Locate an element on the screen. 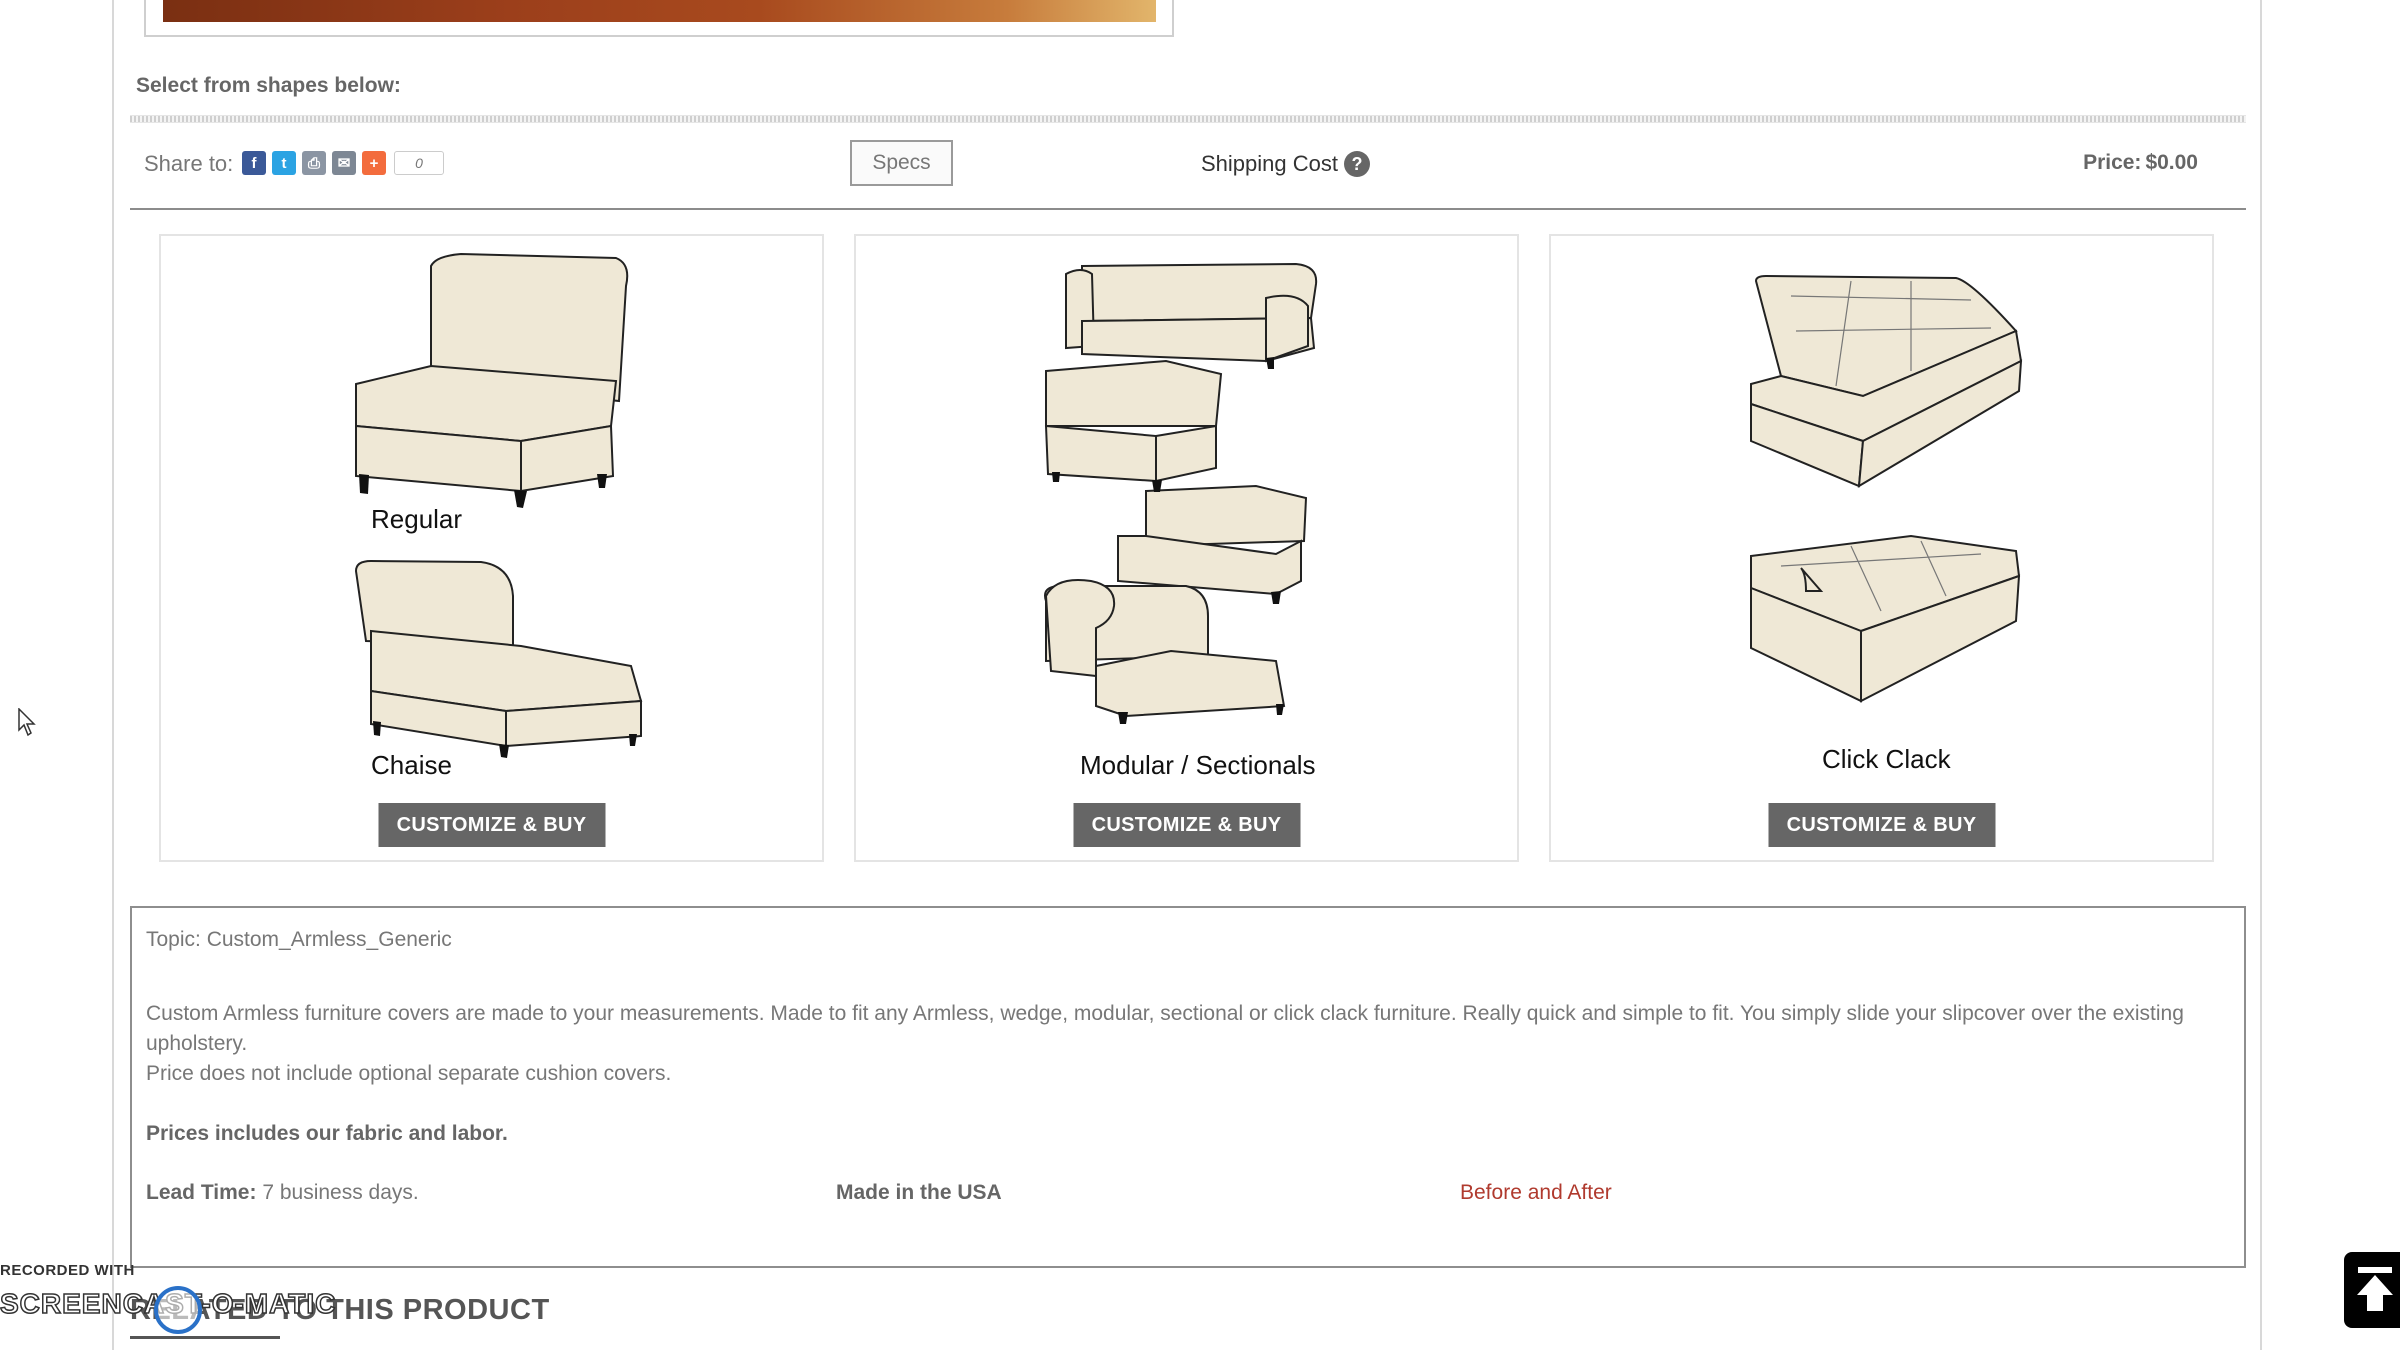  watermark-logo is located at coordinates (178, 1310).